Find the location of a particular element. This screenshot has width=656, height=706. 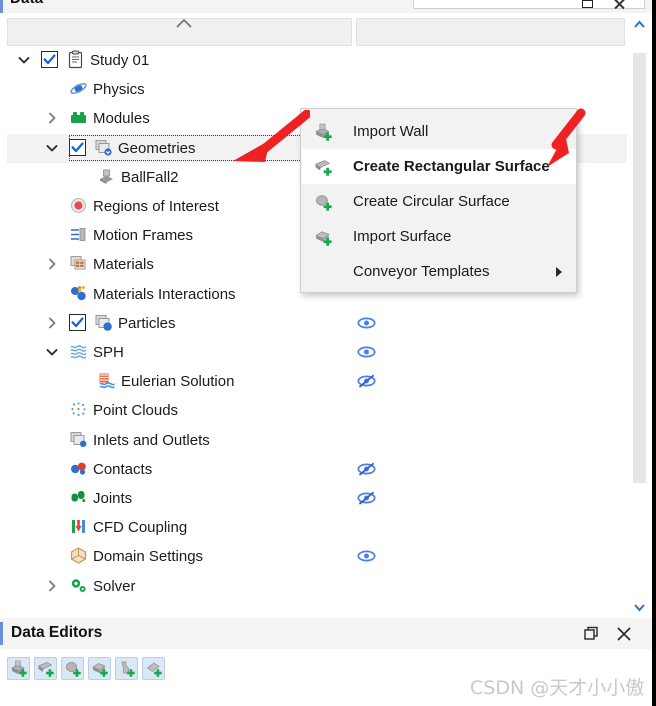

menu-item-import-surface: Import Surface is located at coordinates (439, 236).